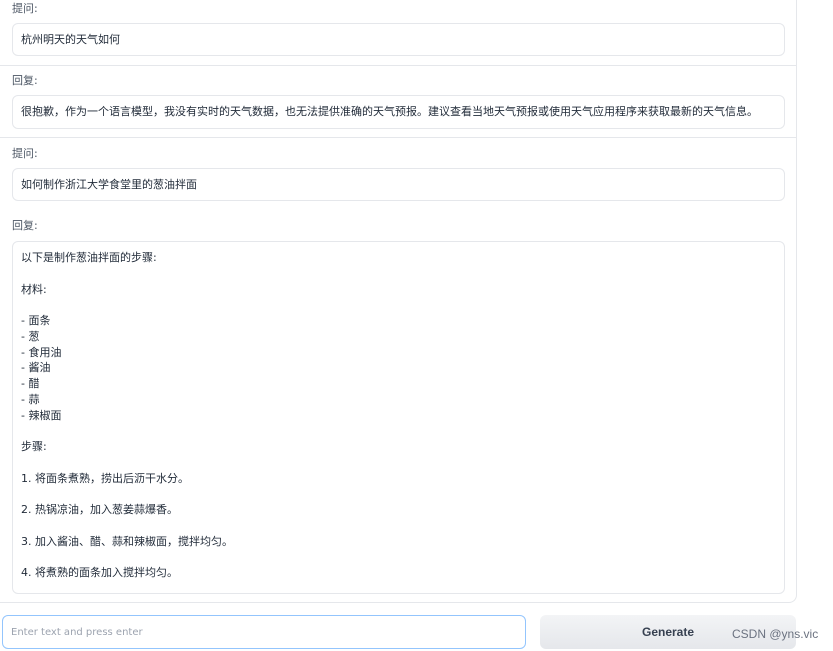 The width and height of the screenshot is (833, 651). I want to click on question-text-2: 如何制作浙江大学食堂里的葱油拌面, so click(398, 184).